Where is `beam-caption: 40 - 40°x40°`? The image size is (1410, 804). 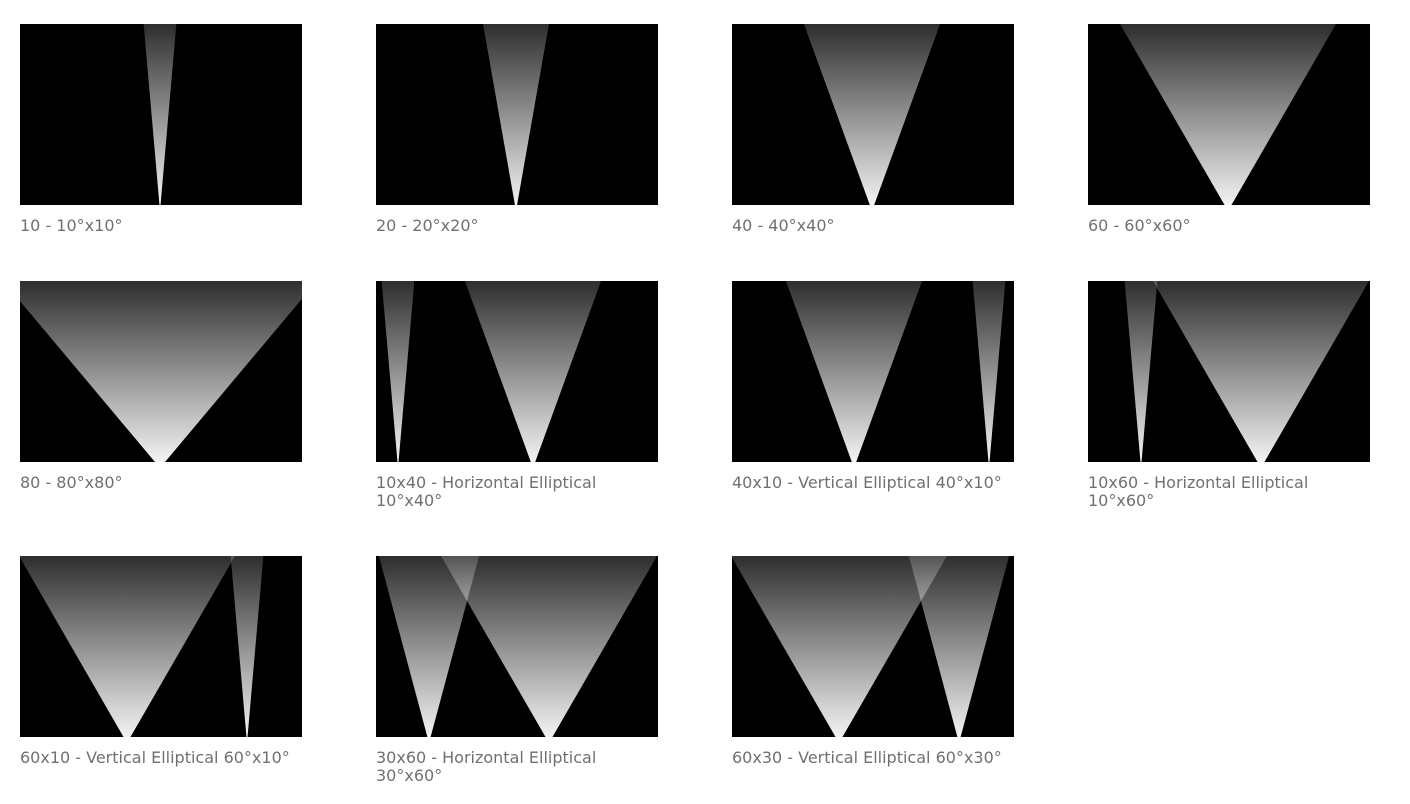
beam-caption: 40 - 40°x40° is located at coordinates (783, 225).